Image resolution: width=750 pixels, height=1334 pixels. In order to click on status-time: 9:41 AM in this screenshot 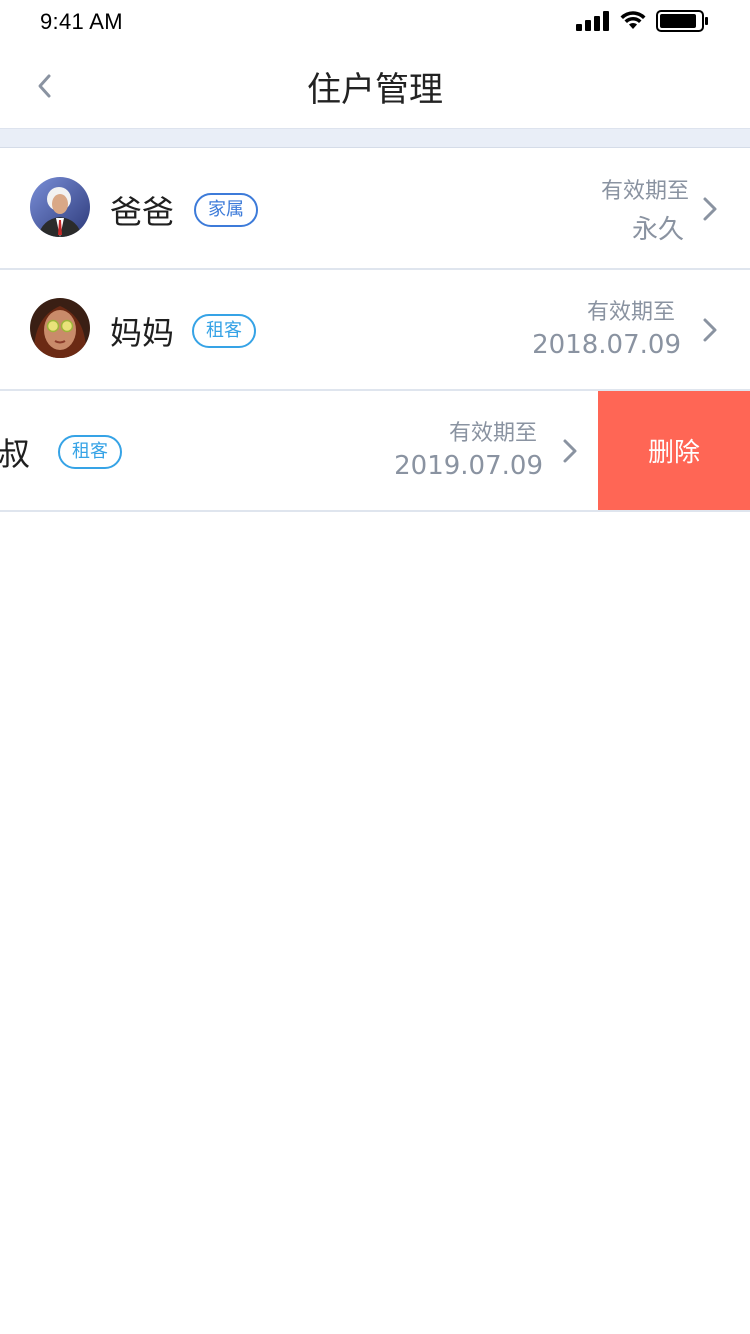, I will do `click(81, 21)`.